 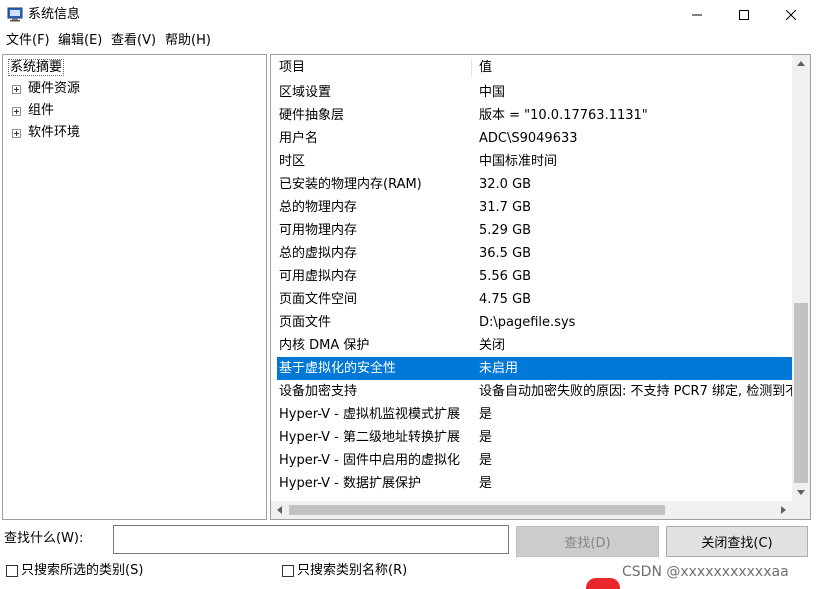 I want to click on minimize-button, so click(x=697, y=15).